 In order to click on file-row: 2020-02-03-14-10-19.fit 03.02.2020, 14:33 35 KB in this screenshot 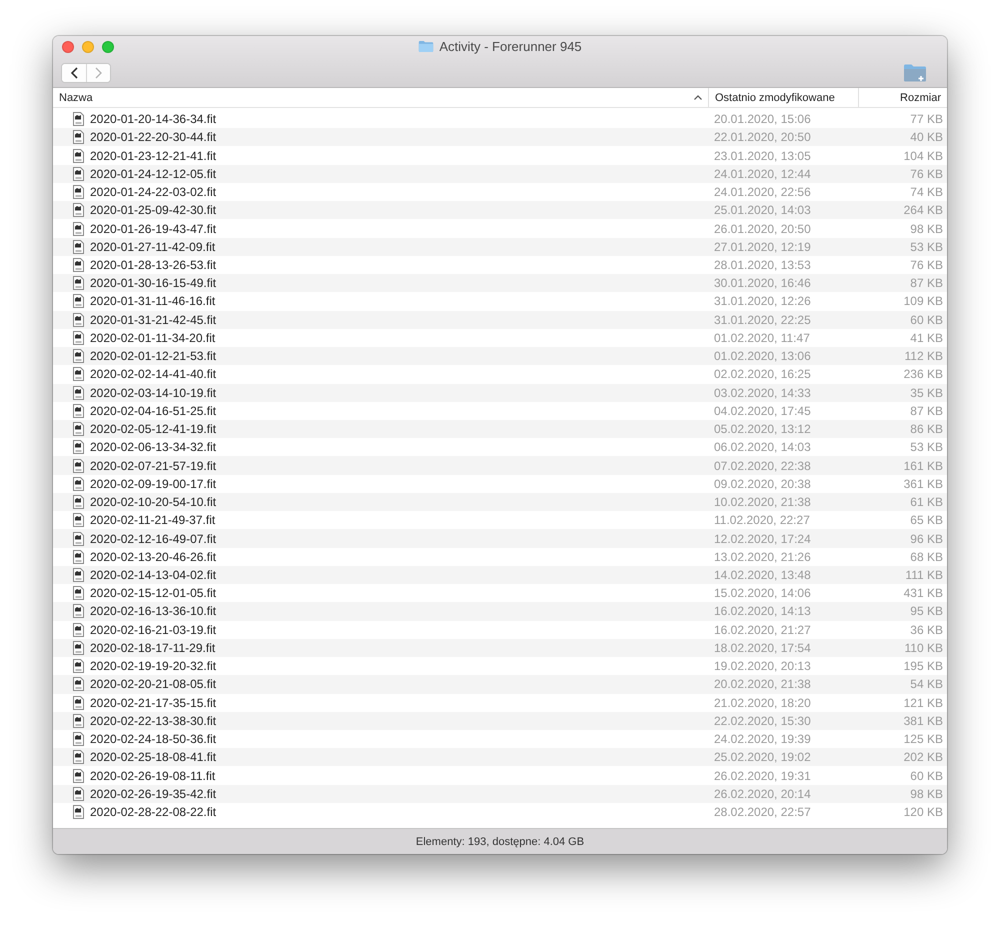, I will do `click(500, 393)`.